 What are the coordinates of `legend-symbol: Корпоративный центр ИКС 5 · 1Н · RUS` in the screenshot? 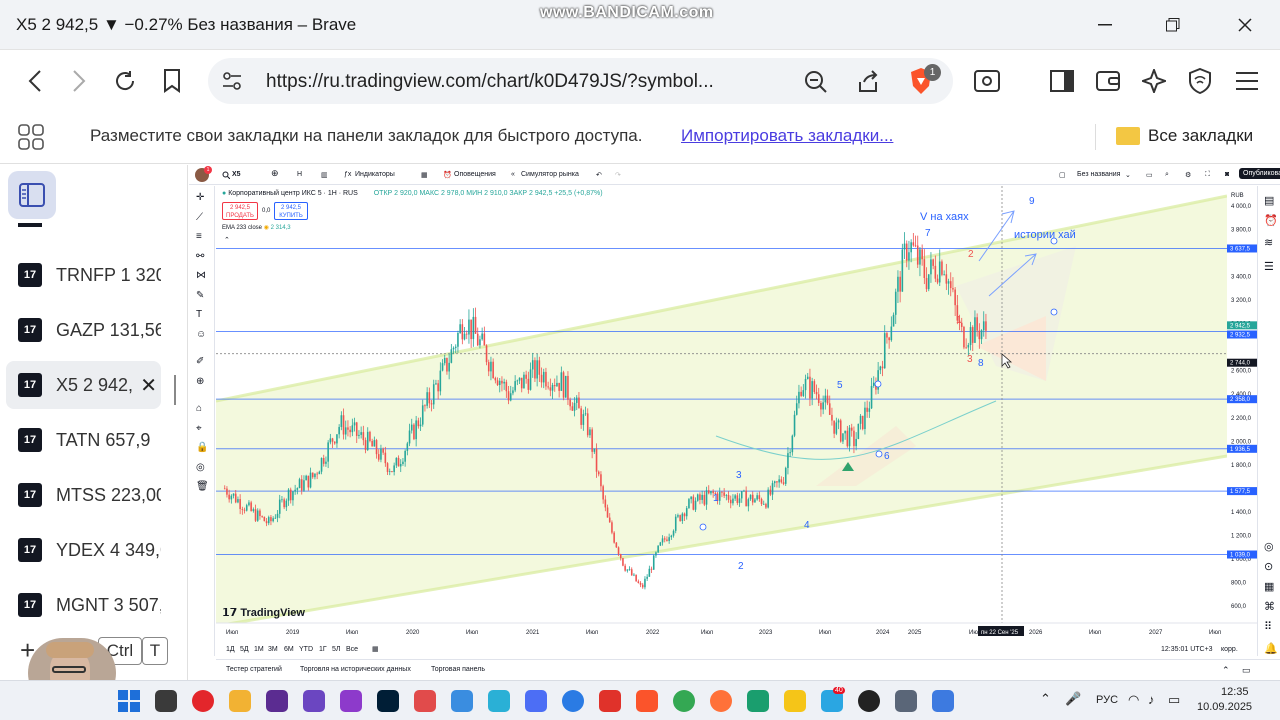 It's located at (293, 193).